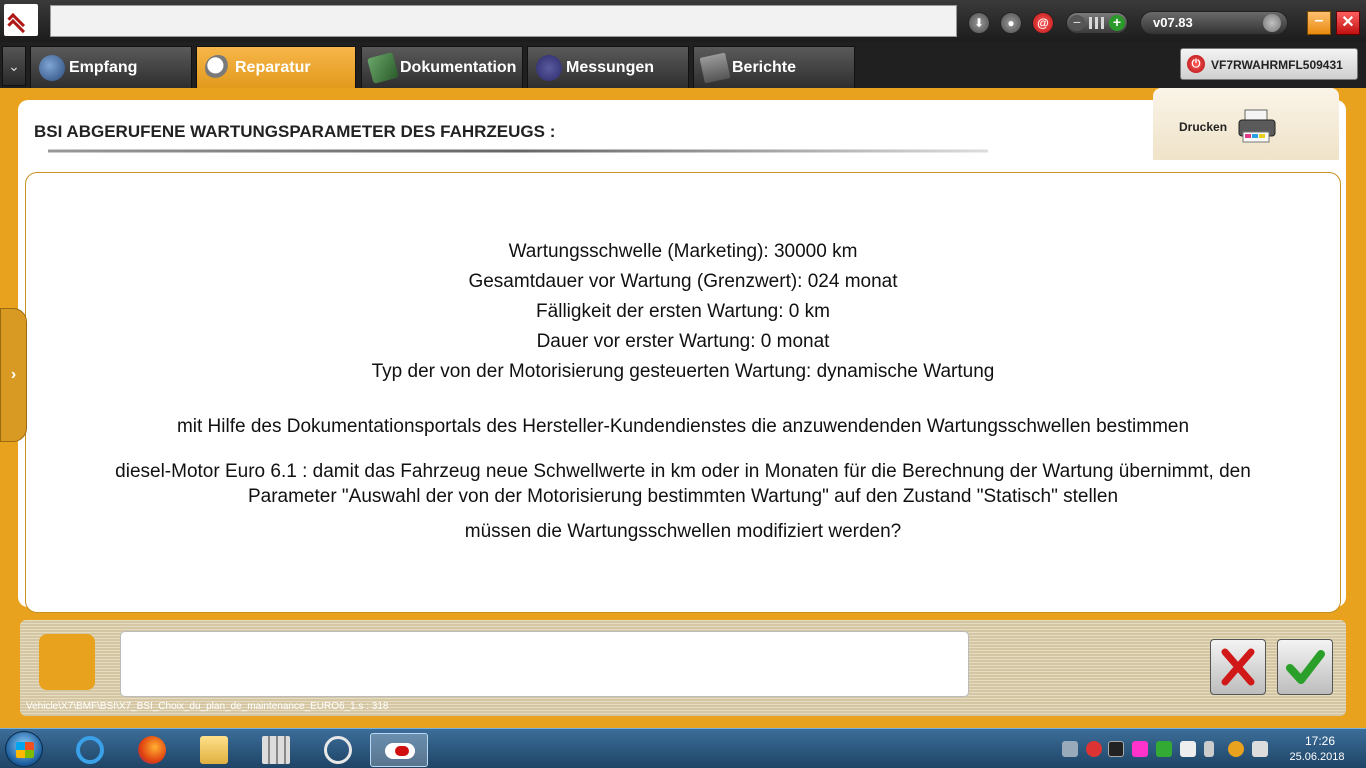 The height and width of the screenshot is (768, 1366). I want to click on volume-slider: − +, so click(1097, 23).